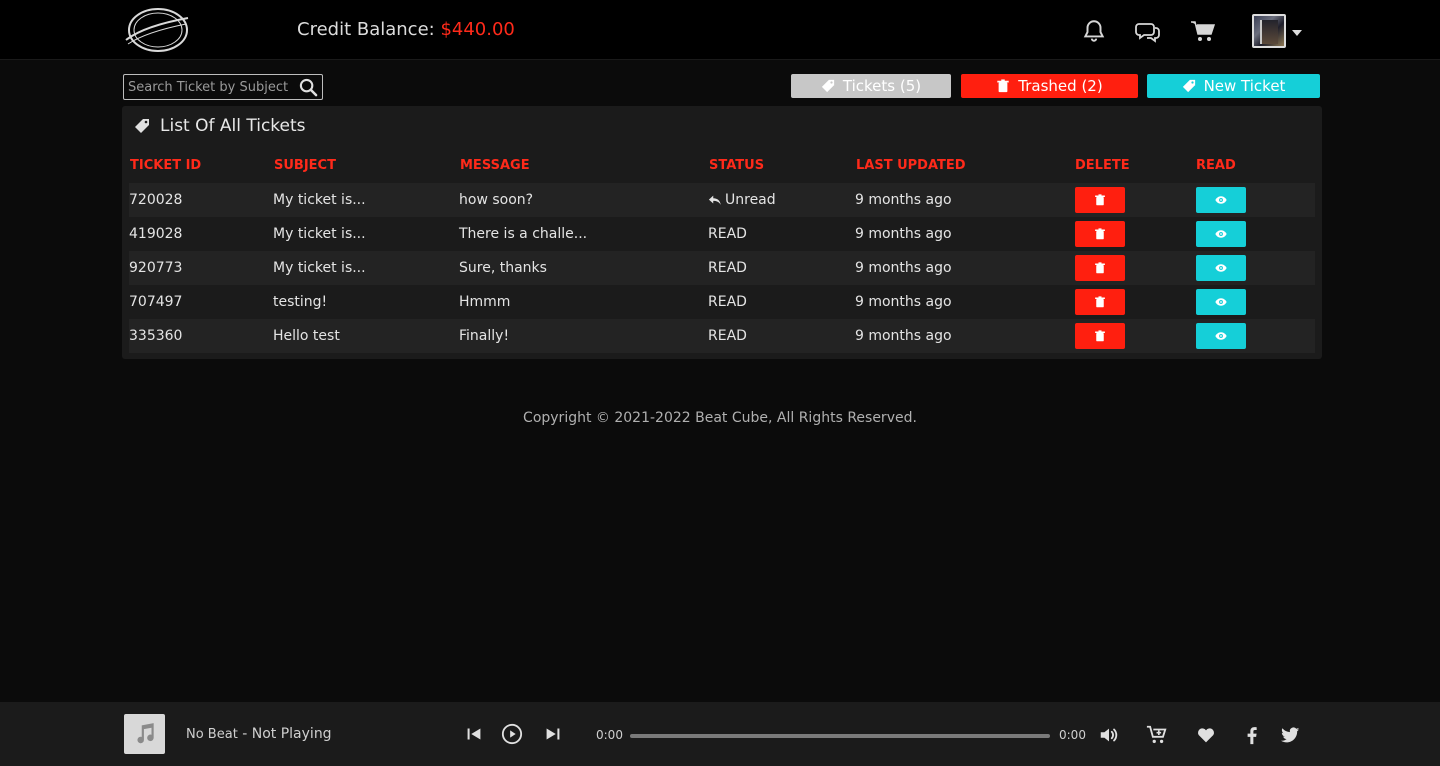 This screenshot has height=766, width=1440. Describe the element at coordinates (1216, 165) in the screenshot. I see `column-header-read: READ` at that location.